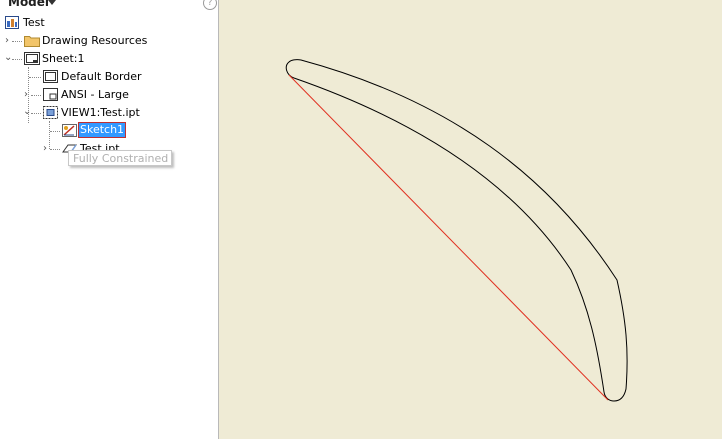  I want to click on help-icon: ?, so click(210, 5).